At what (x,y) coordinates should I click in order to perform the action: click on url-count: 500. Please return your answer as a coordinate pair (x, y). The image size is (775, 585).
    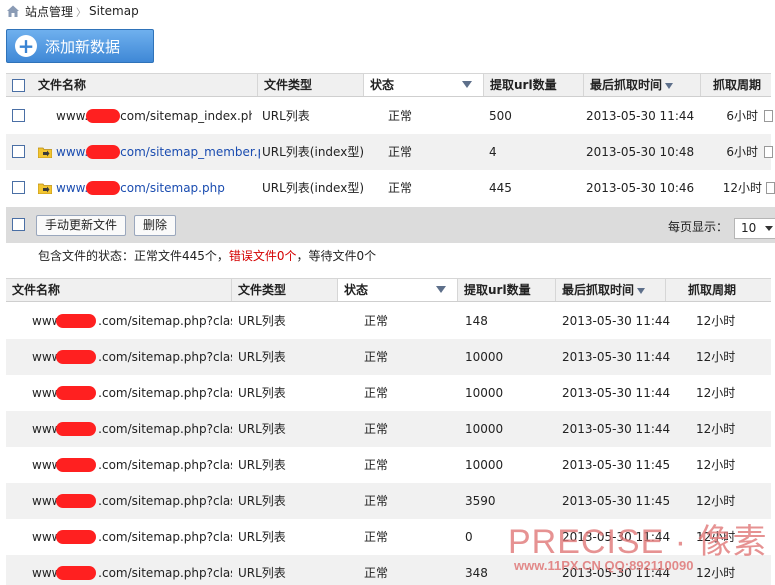
    Looking at the image, I should click on (500, 116).